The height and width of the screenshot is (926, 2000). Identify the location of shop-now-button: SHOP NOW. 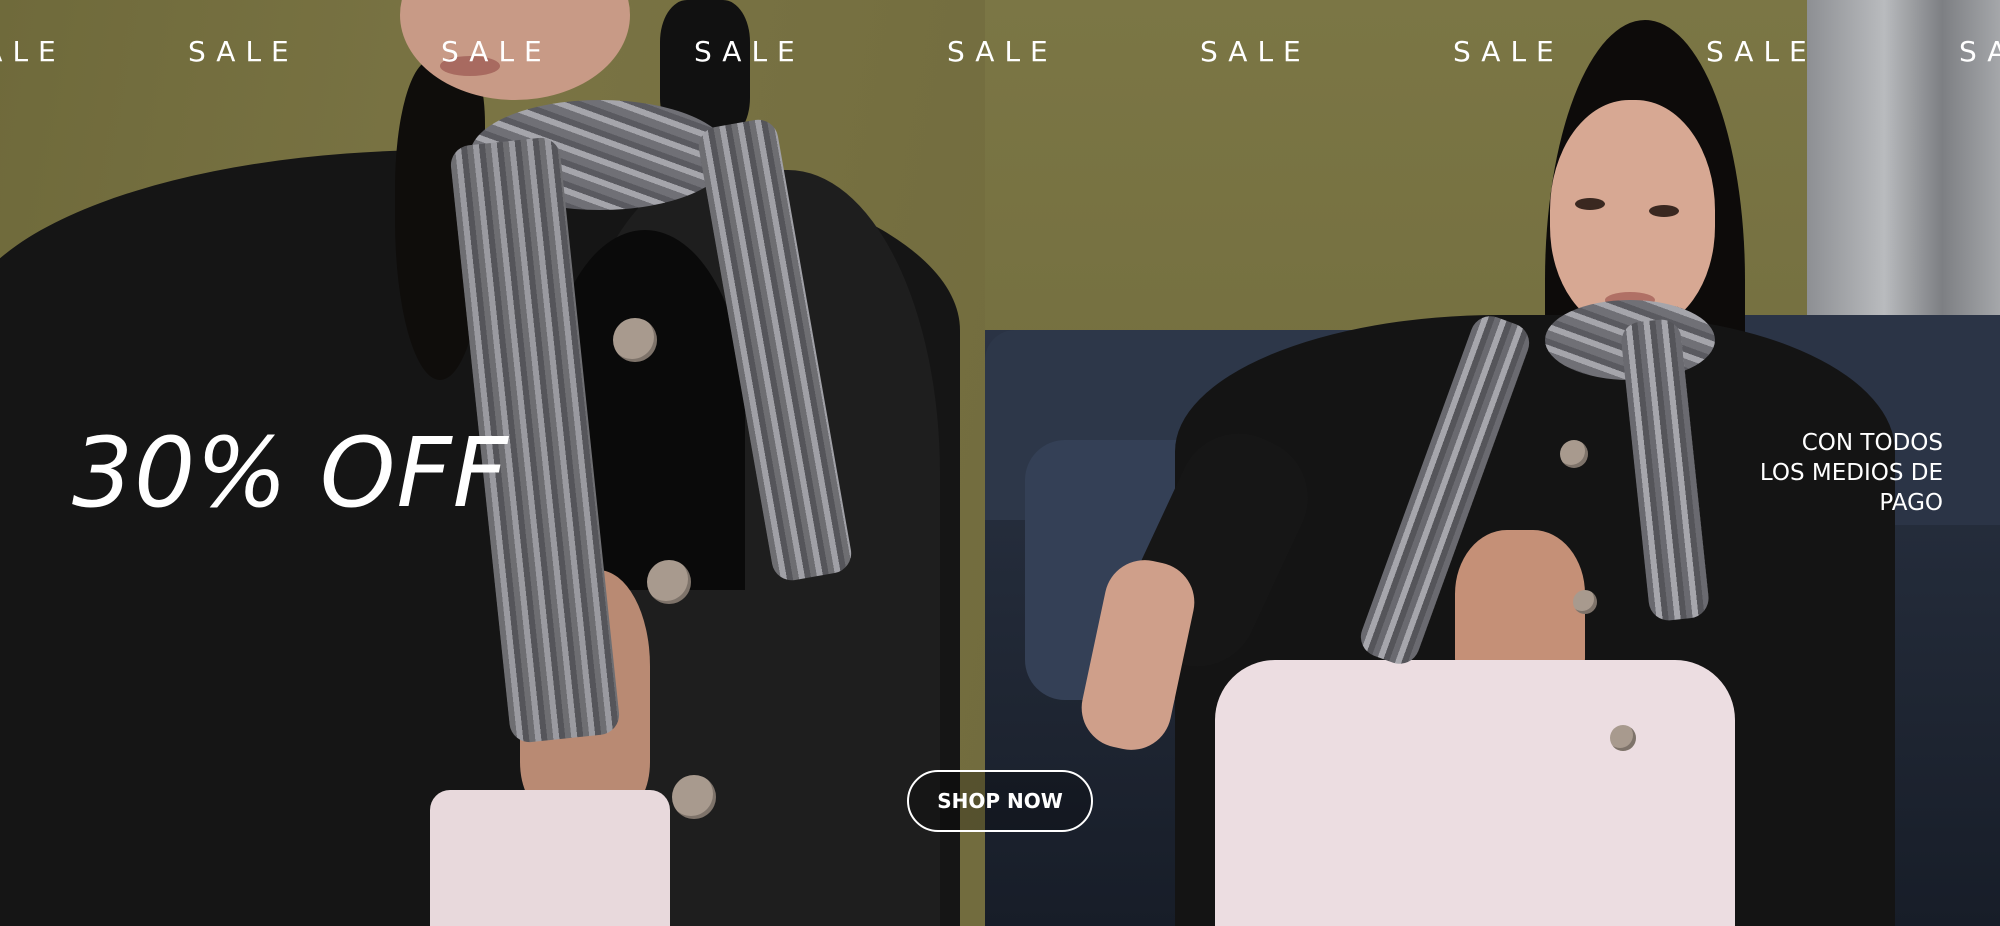
(1000, 801).